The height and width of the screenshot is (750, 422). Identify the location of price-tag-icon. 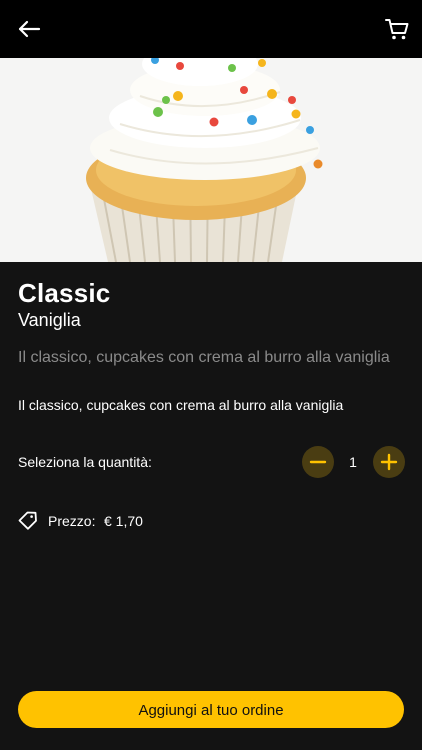
(28, 523).